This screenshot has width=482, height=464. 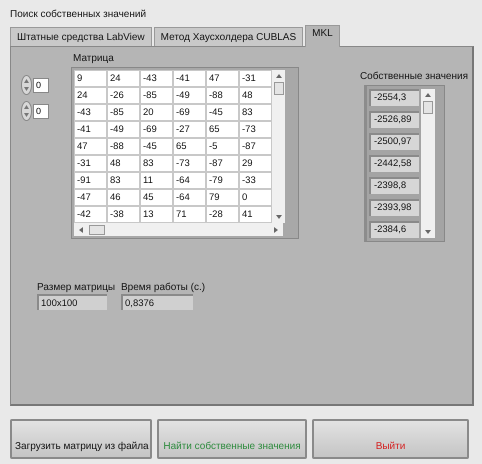 I want to click on table-cell: 45, so click(x=156, y=197).